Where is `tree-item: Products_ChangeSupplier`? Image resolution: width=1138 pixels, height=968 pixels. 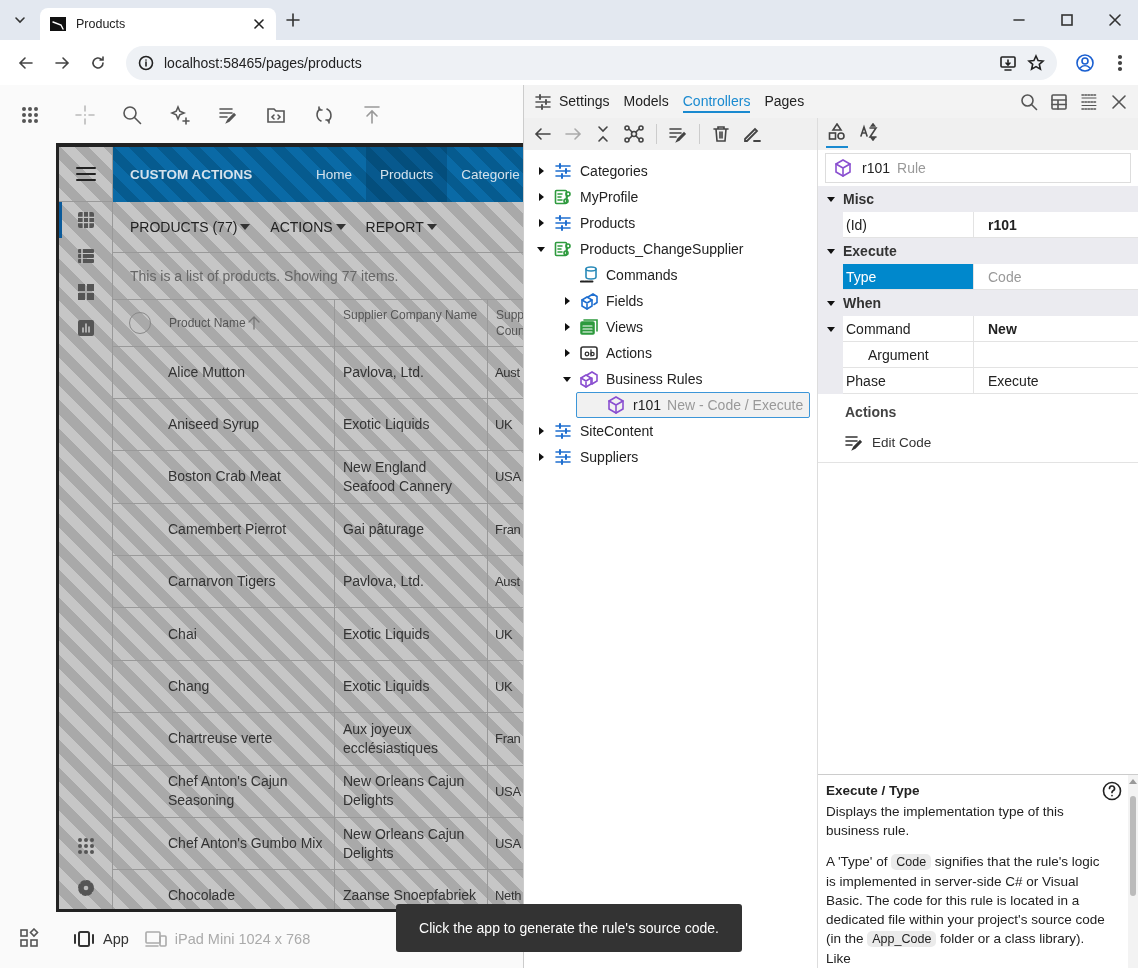 tree-item: Products_ChangeSupplier is located at coordinates (670, 249).